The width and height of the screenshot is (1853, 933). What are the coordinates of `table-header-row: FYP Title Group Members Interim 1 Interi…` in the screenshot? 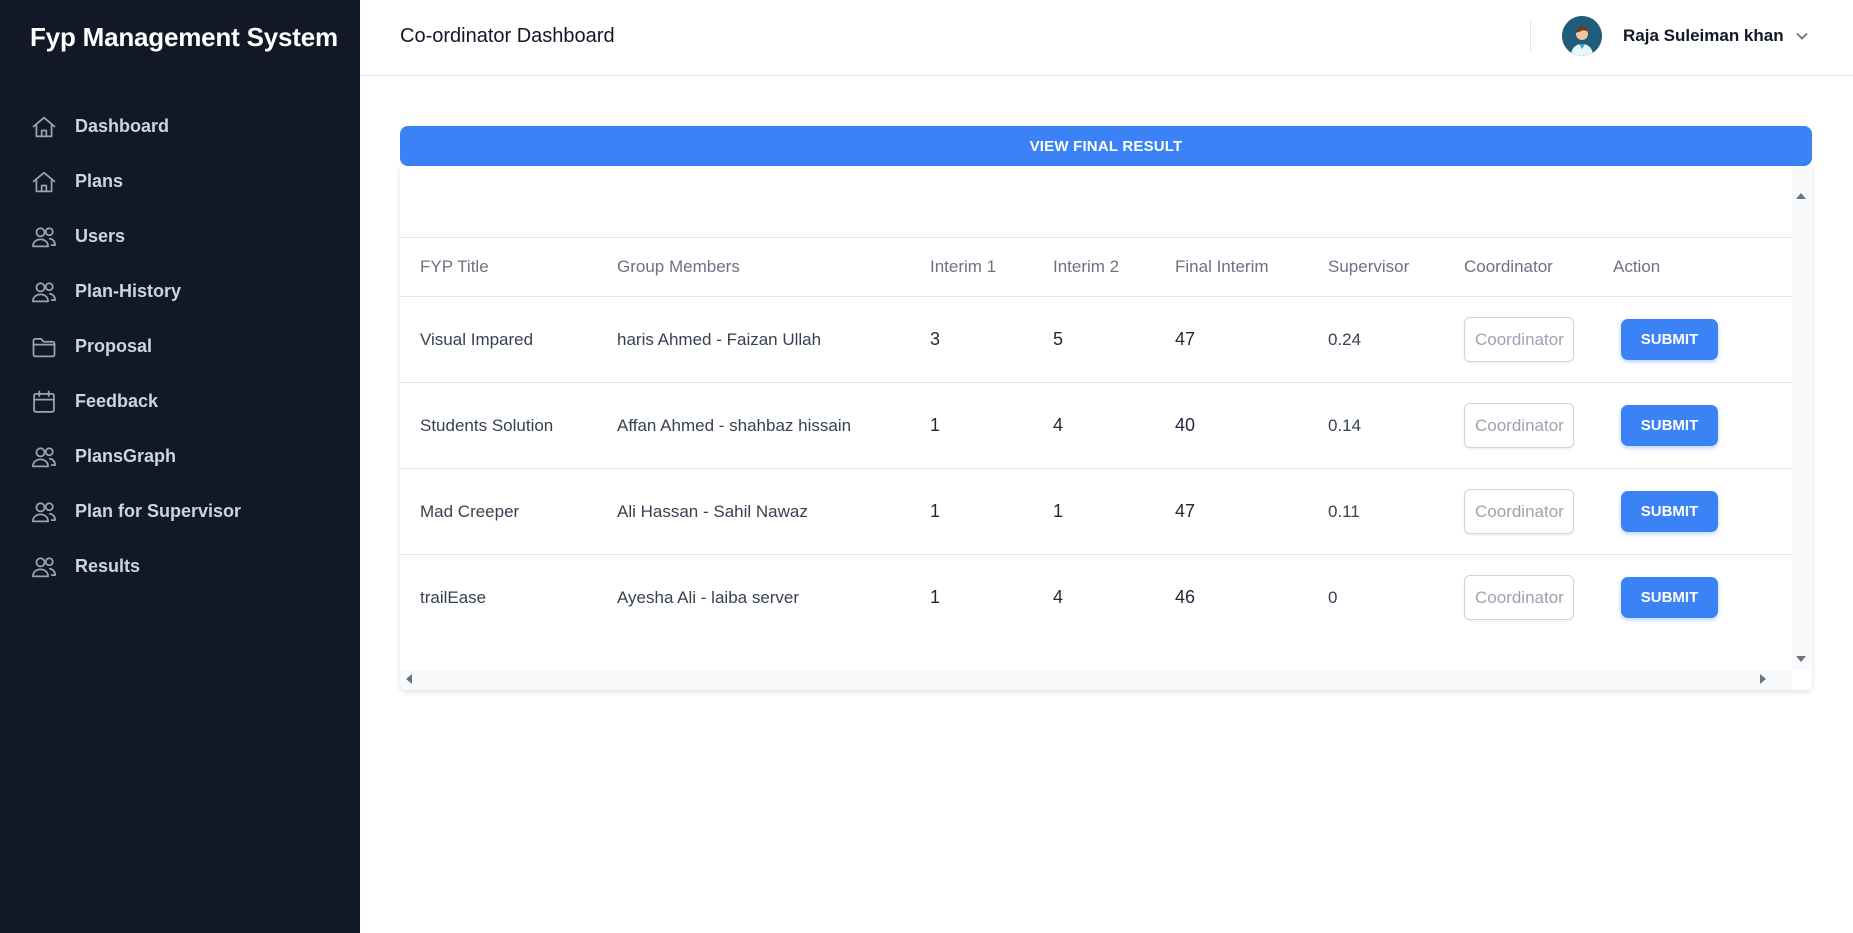 It's located at (1096, 267).